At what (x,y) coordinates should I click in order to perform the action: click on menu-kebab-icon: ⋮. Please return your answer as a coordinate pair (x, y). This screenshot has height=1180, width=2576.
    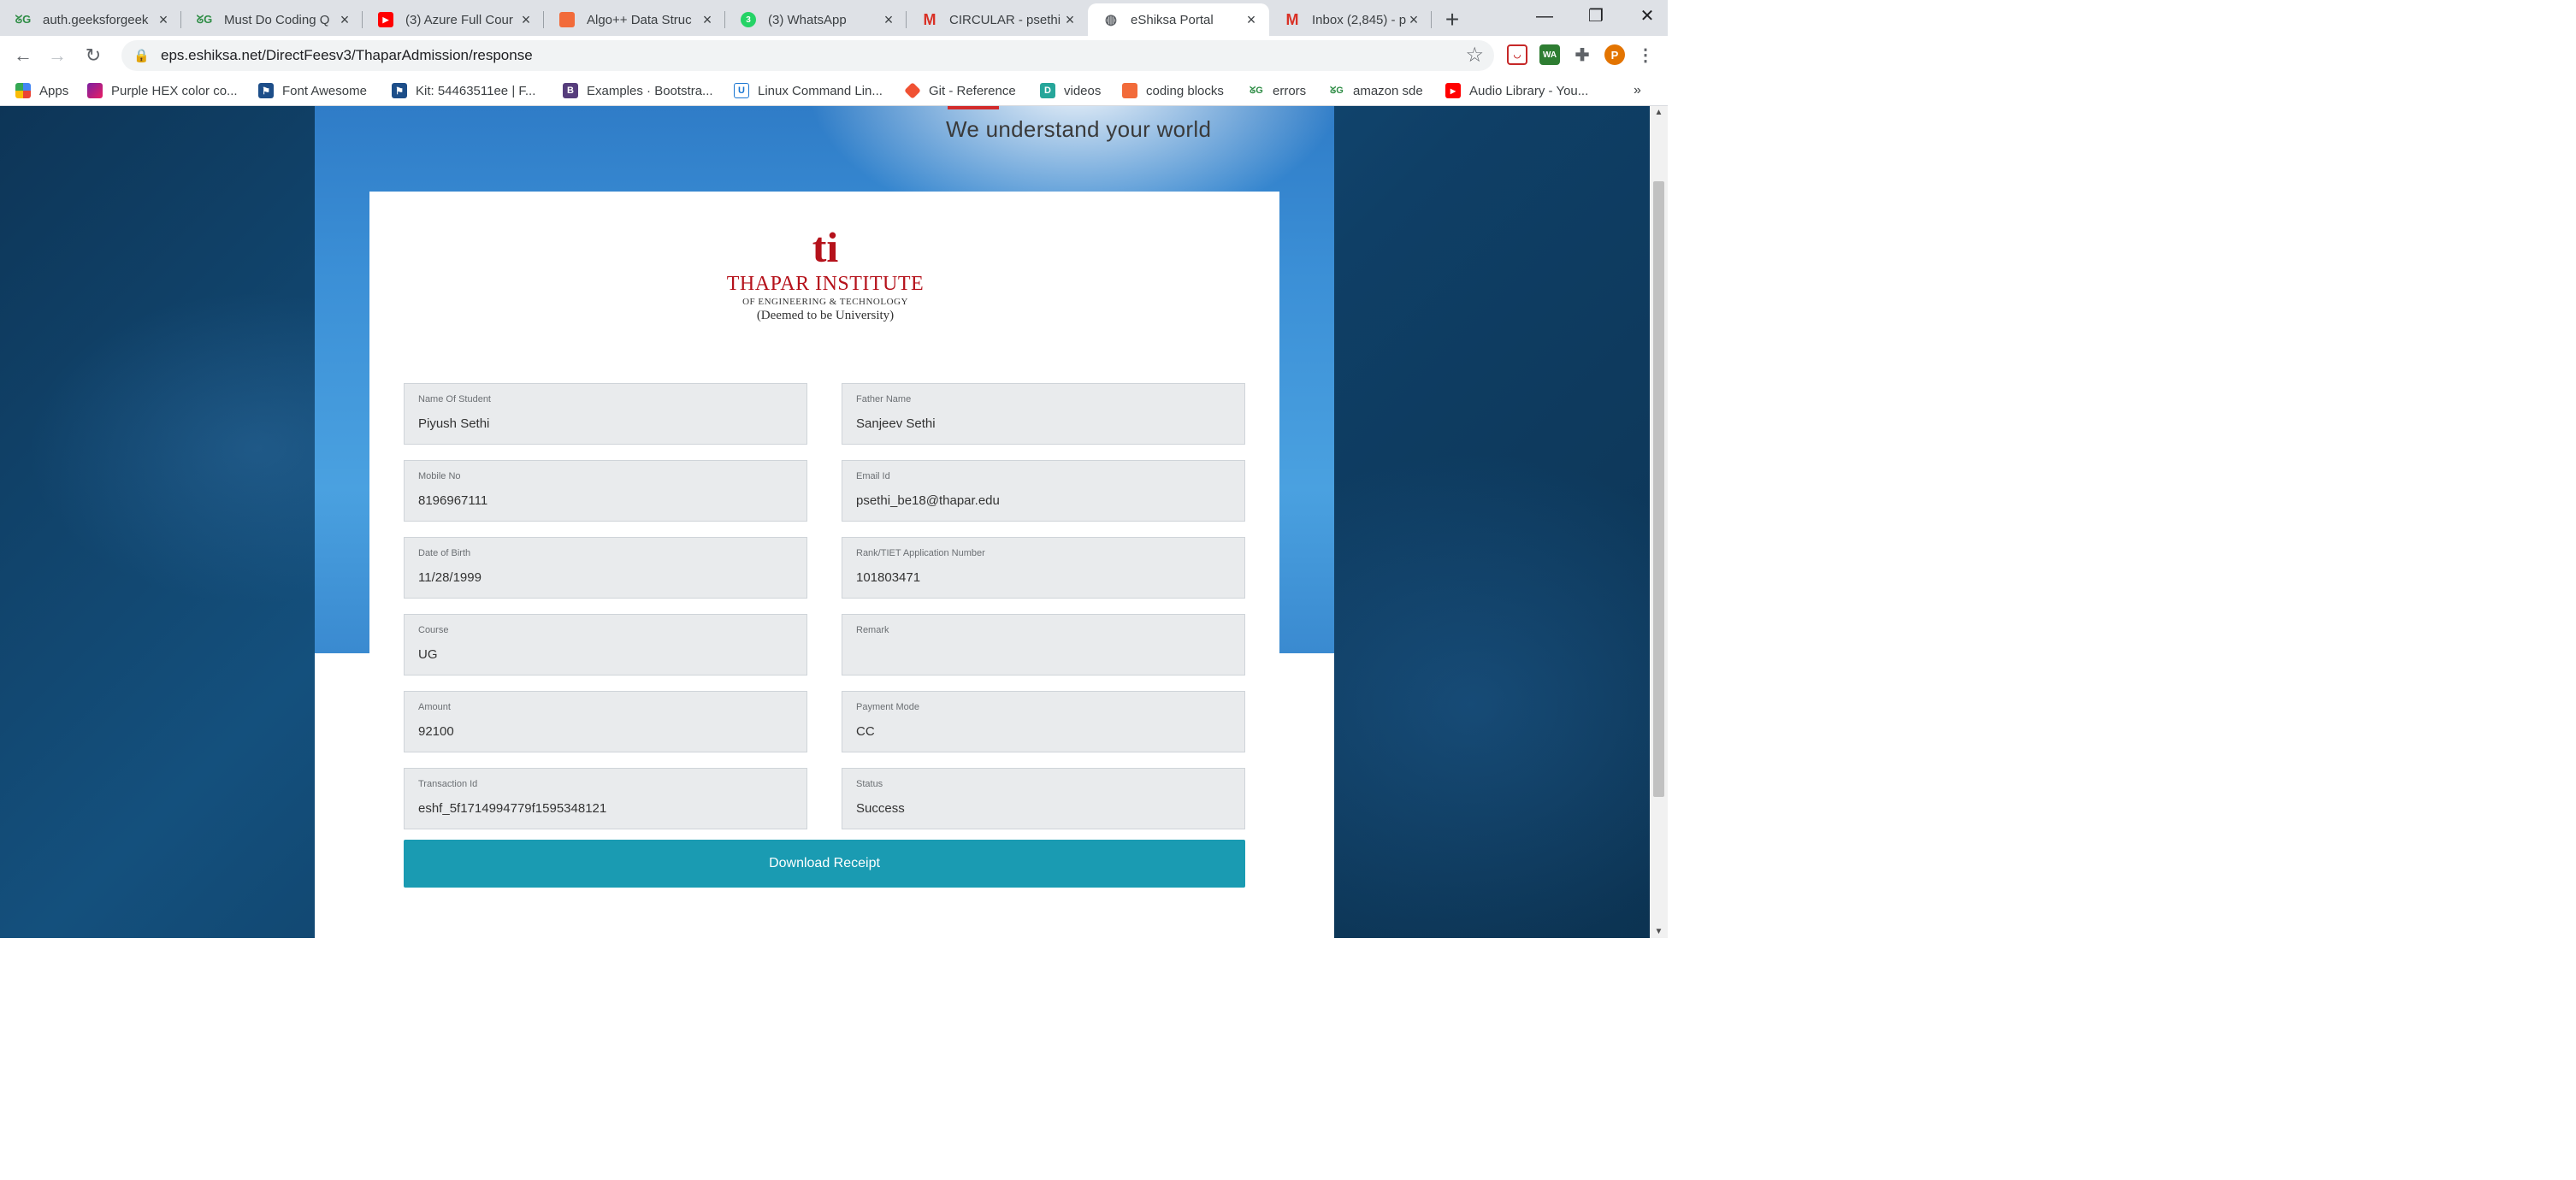
    Looking at the image, I should click on (1645, 54).